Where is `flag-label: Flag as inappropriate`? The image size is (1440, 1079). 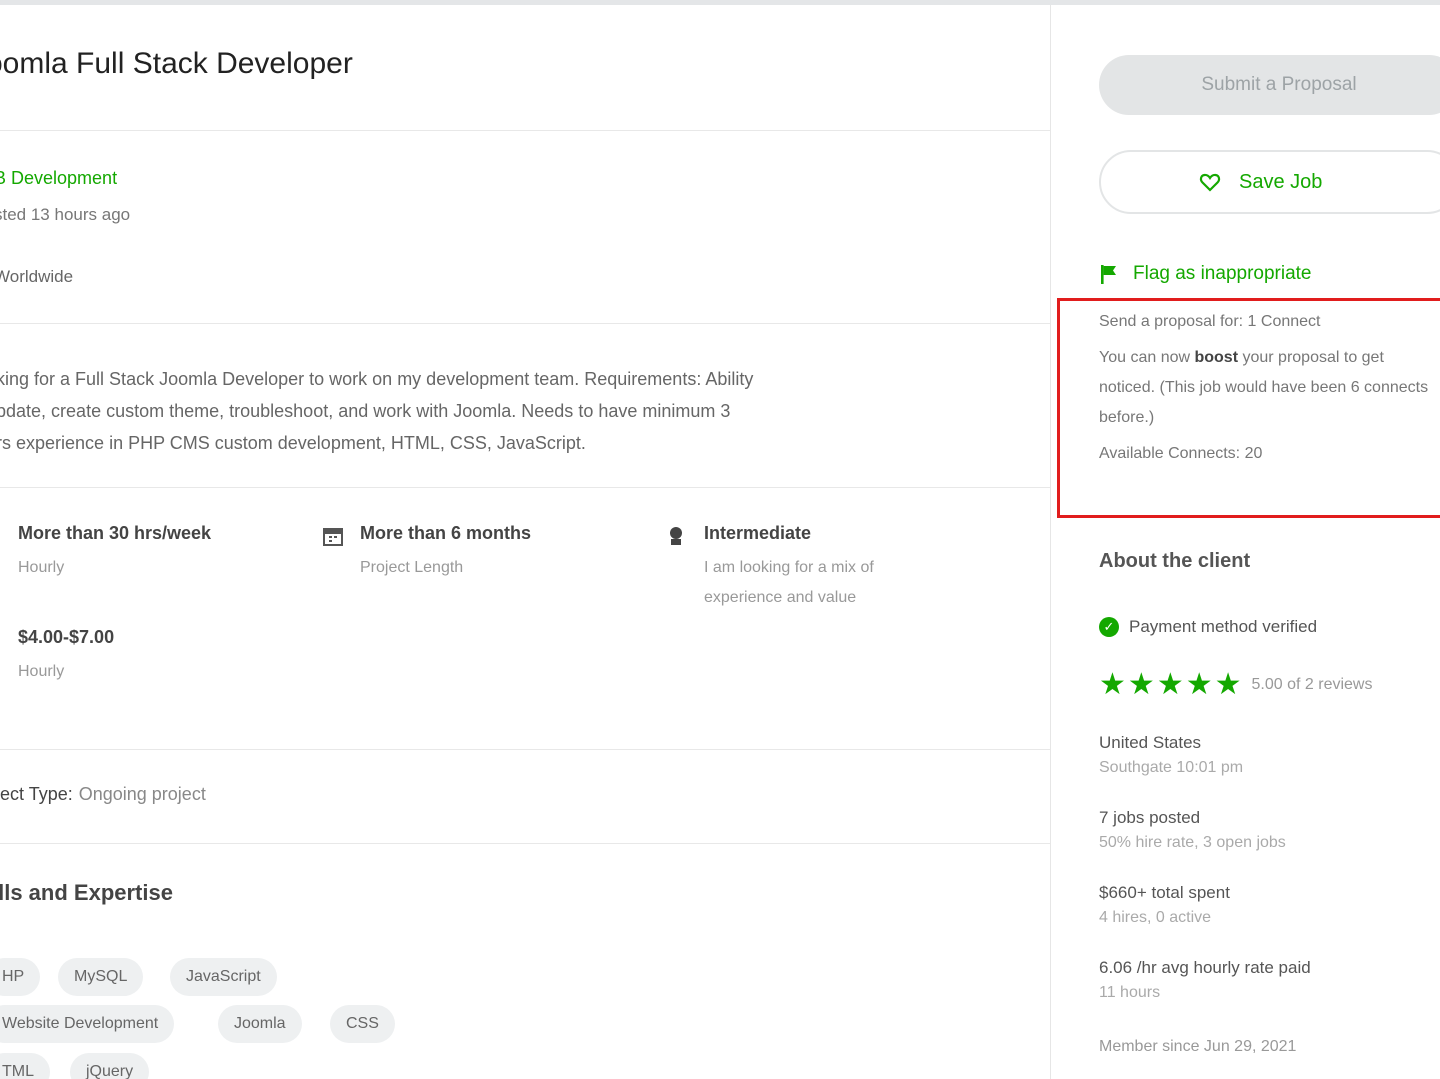 flag-label: Flag as inappropriate is located at coordinates (1222, 273).